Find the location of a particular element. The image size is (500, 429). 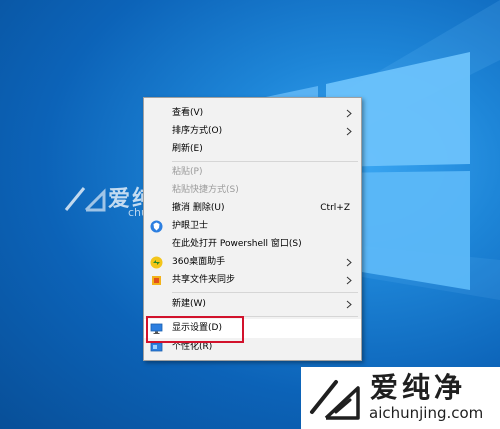

menu-item-label: 撤消 删除(U) is located at coordinates (198, 208).